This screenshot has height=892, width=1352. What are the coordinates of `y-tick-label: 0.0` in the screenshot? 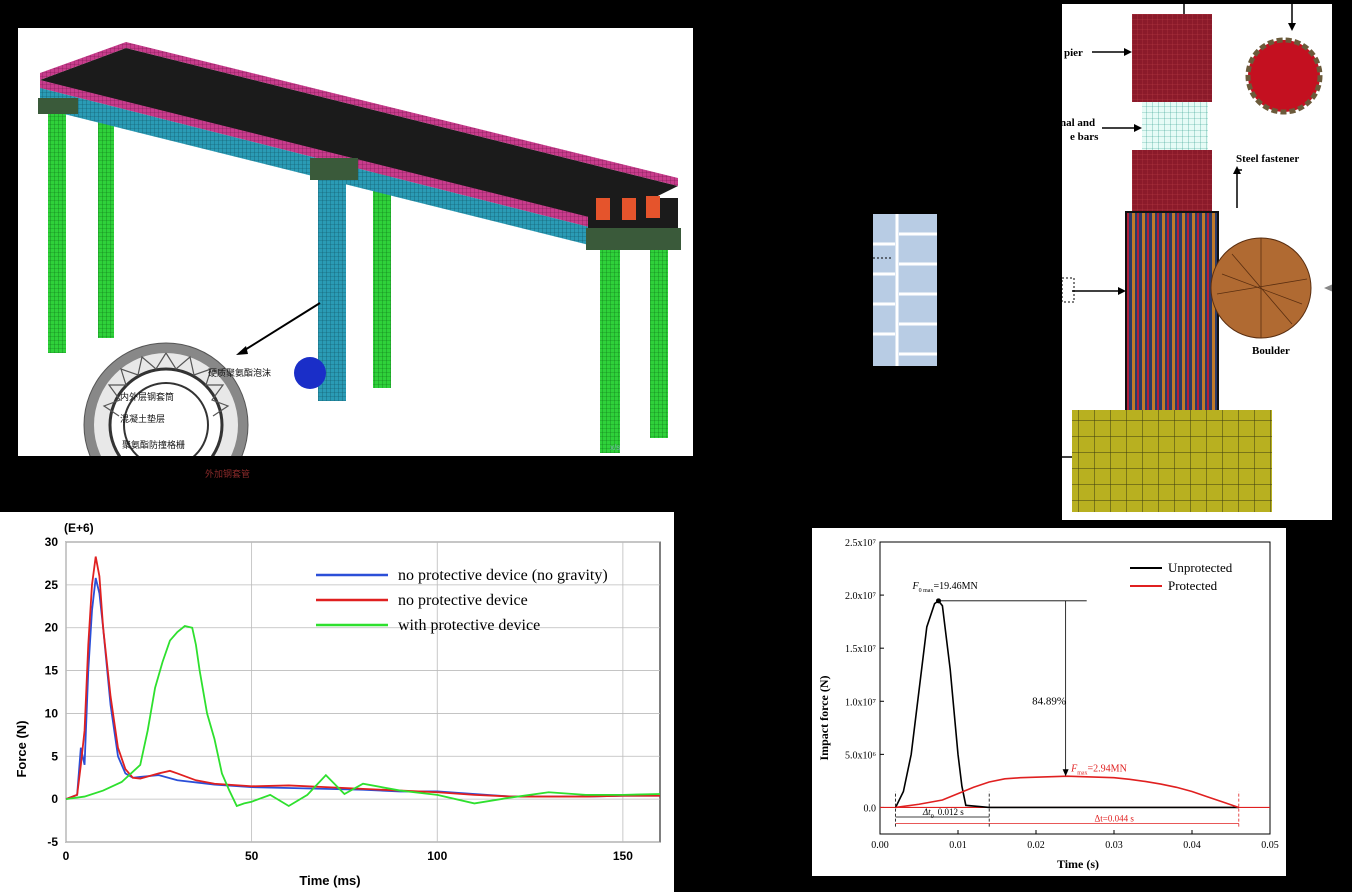 It's located at (870, 808).